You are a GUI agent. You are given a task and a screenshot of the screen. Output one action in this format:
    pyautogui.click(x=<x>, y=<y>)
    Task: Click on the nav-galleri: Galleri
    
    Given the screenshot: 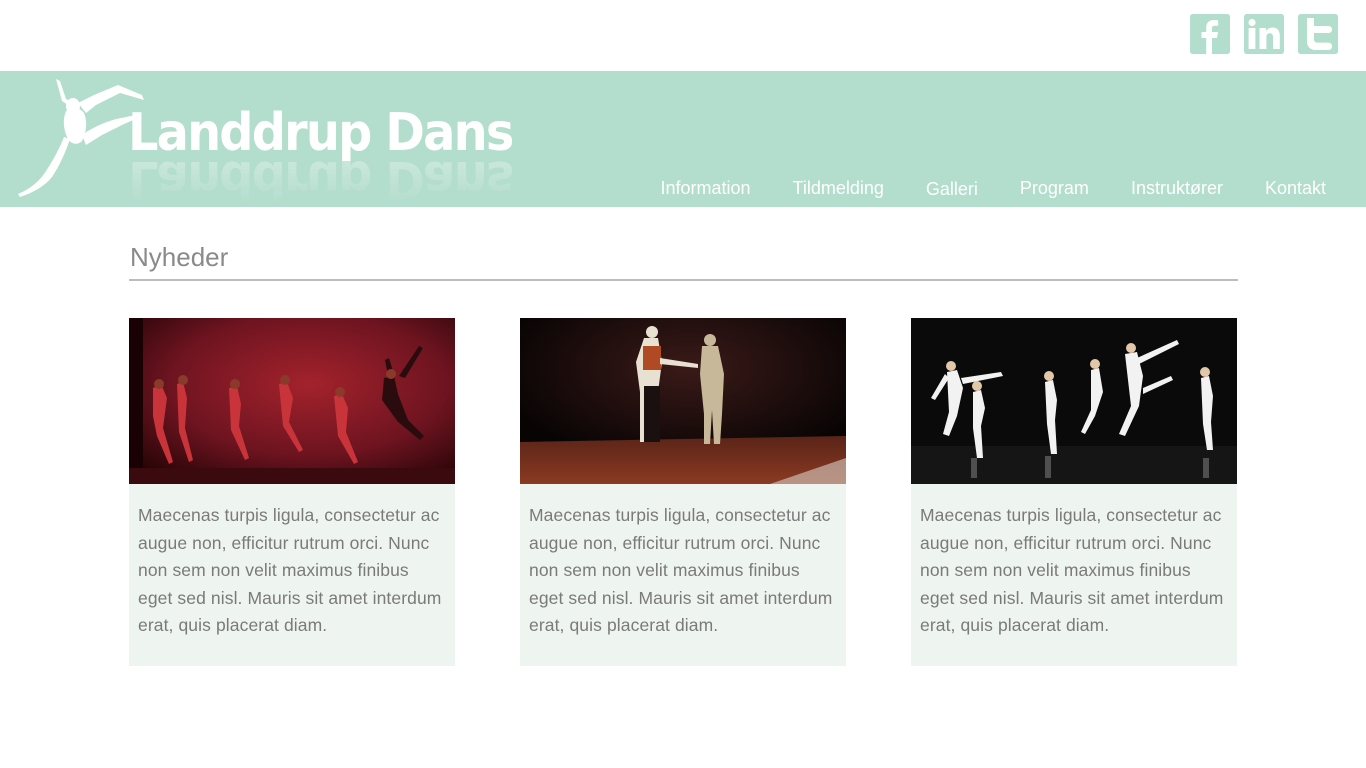 What is the action you would take?
    pyautogui.click(x=931, y=189)
    